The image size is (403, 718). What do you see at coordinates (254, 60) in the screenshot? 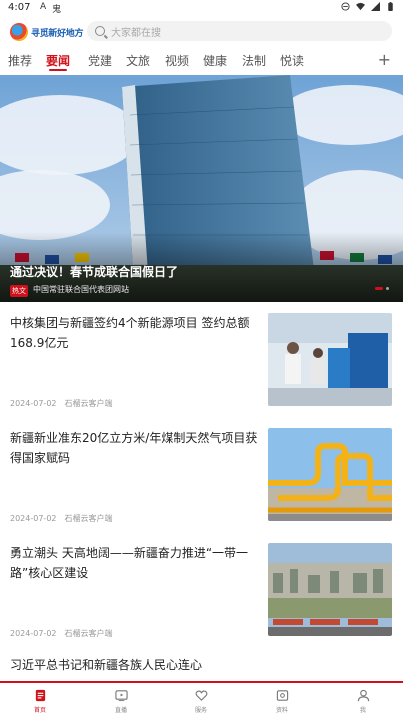
I see `tab-law: 法制` at bounding box center [254, 60].